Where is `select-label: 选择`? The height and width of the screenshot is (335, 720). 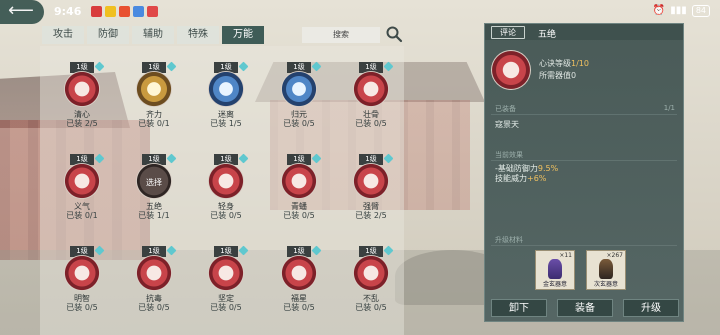 select-label: 选择 is located at coordinates (154, 182).